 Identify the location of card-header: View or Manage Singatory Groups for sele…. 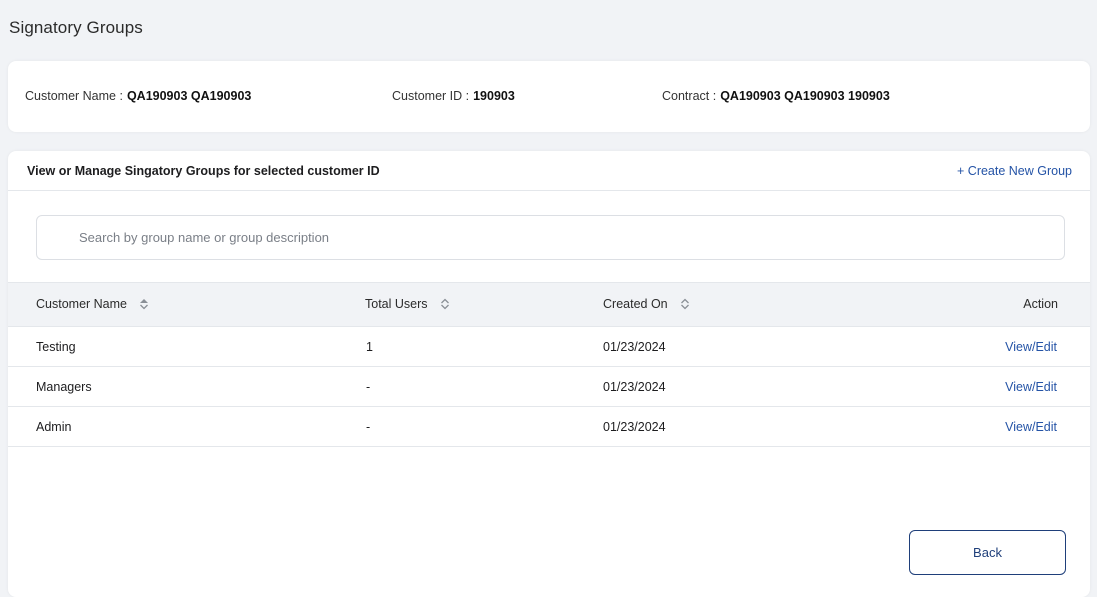
(549, 171).